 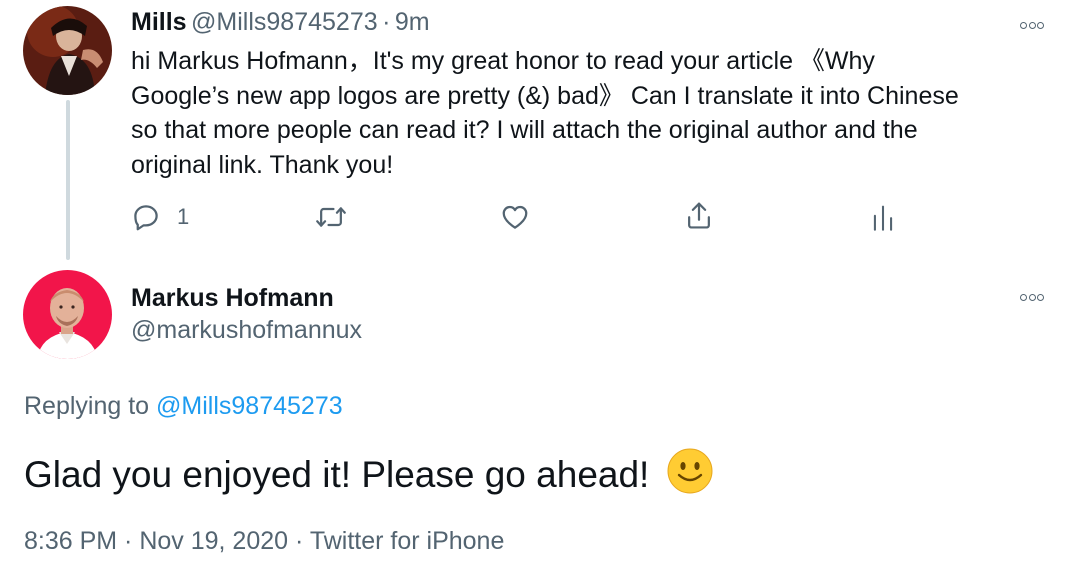 I want to click on tweet-header: Mills @Mills98745273 · 9m, so click(x=280, y=22).